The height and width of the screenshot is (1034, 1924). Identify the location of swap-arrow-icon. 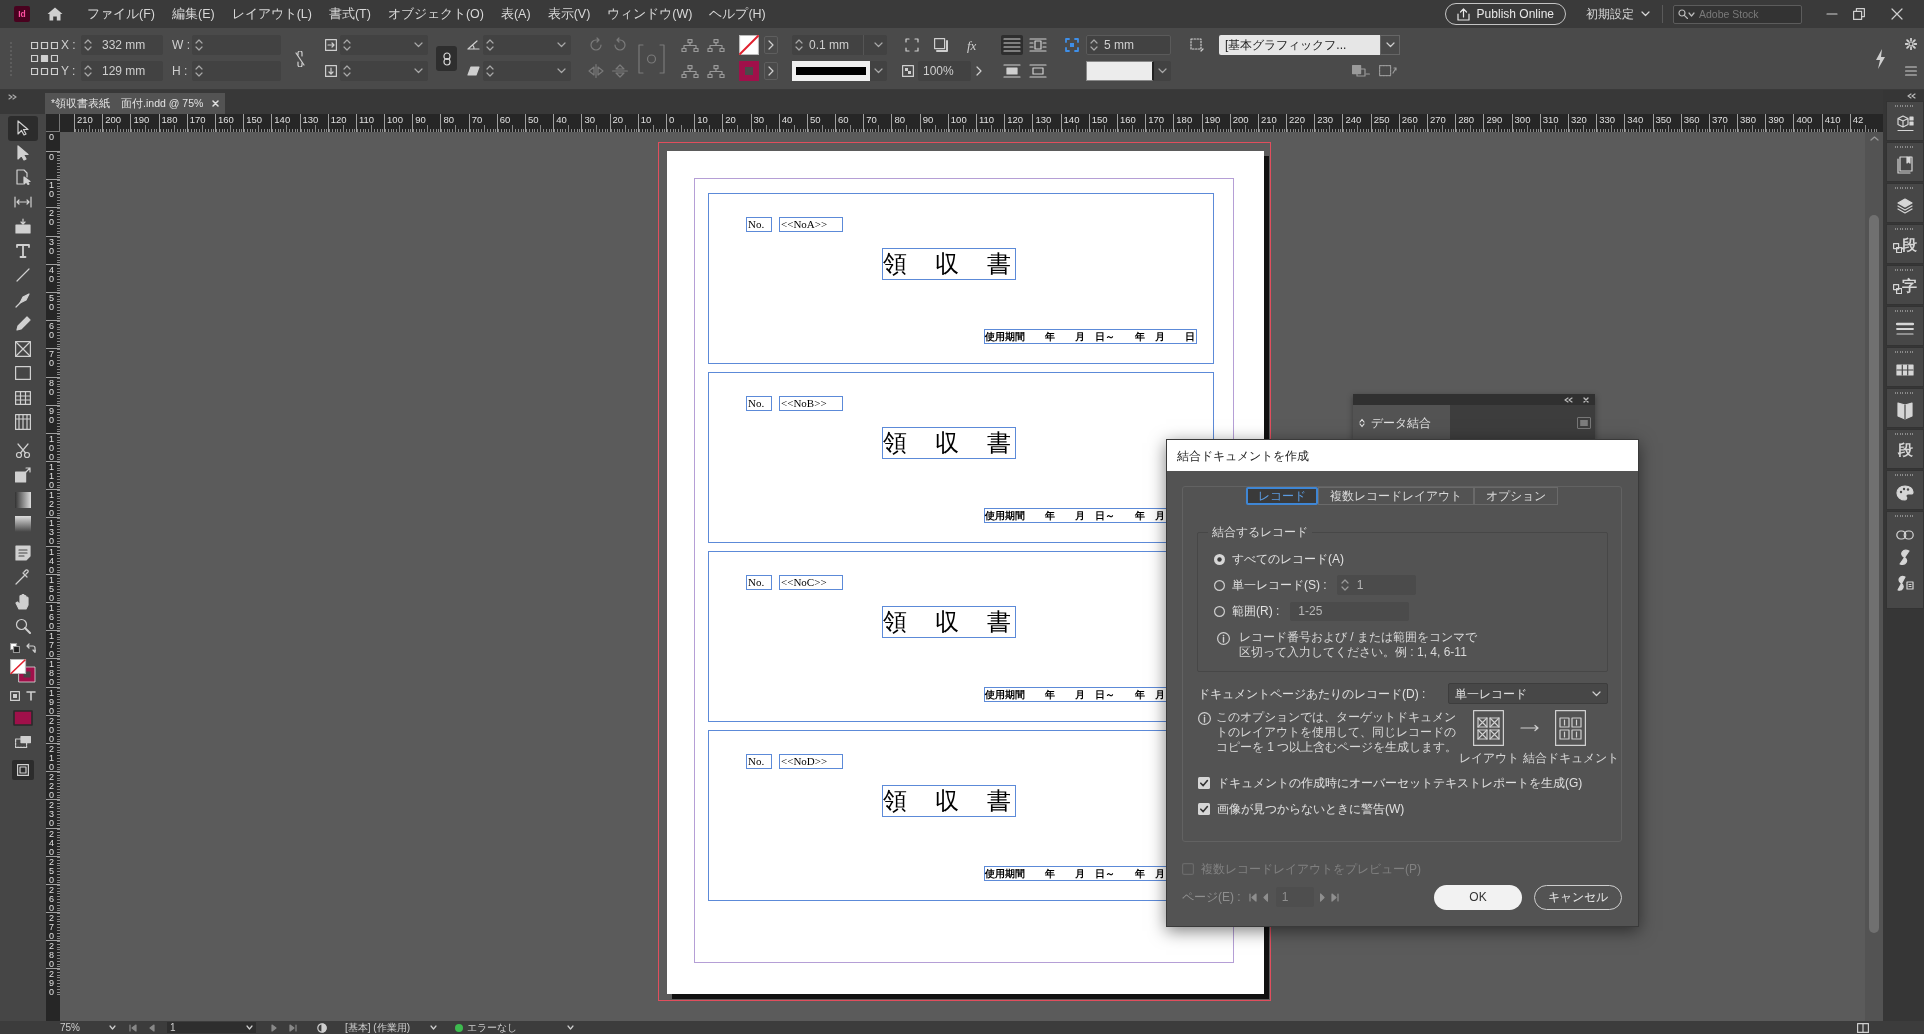
(31, 647).